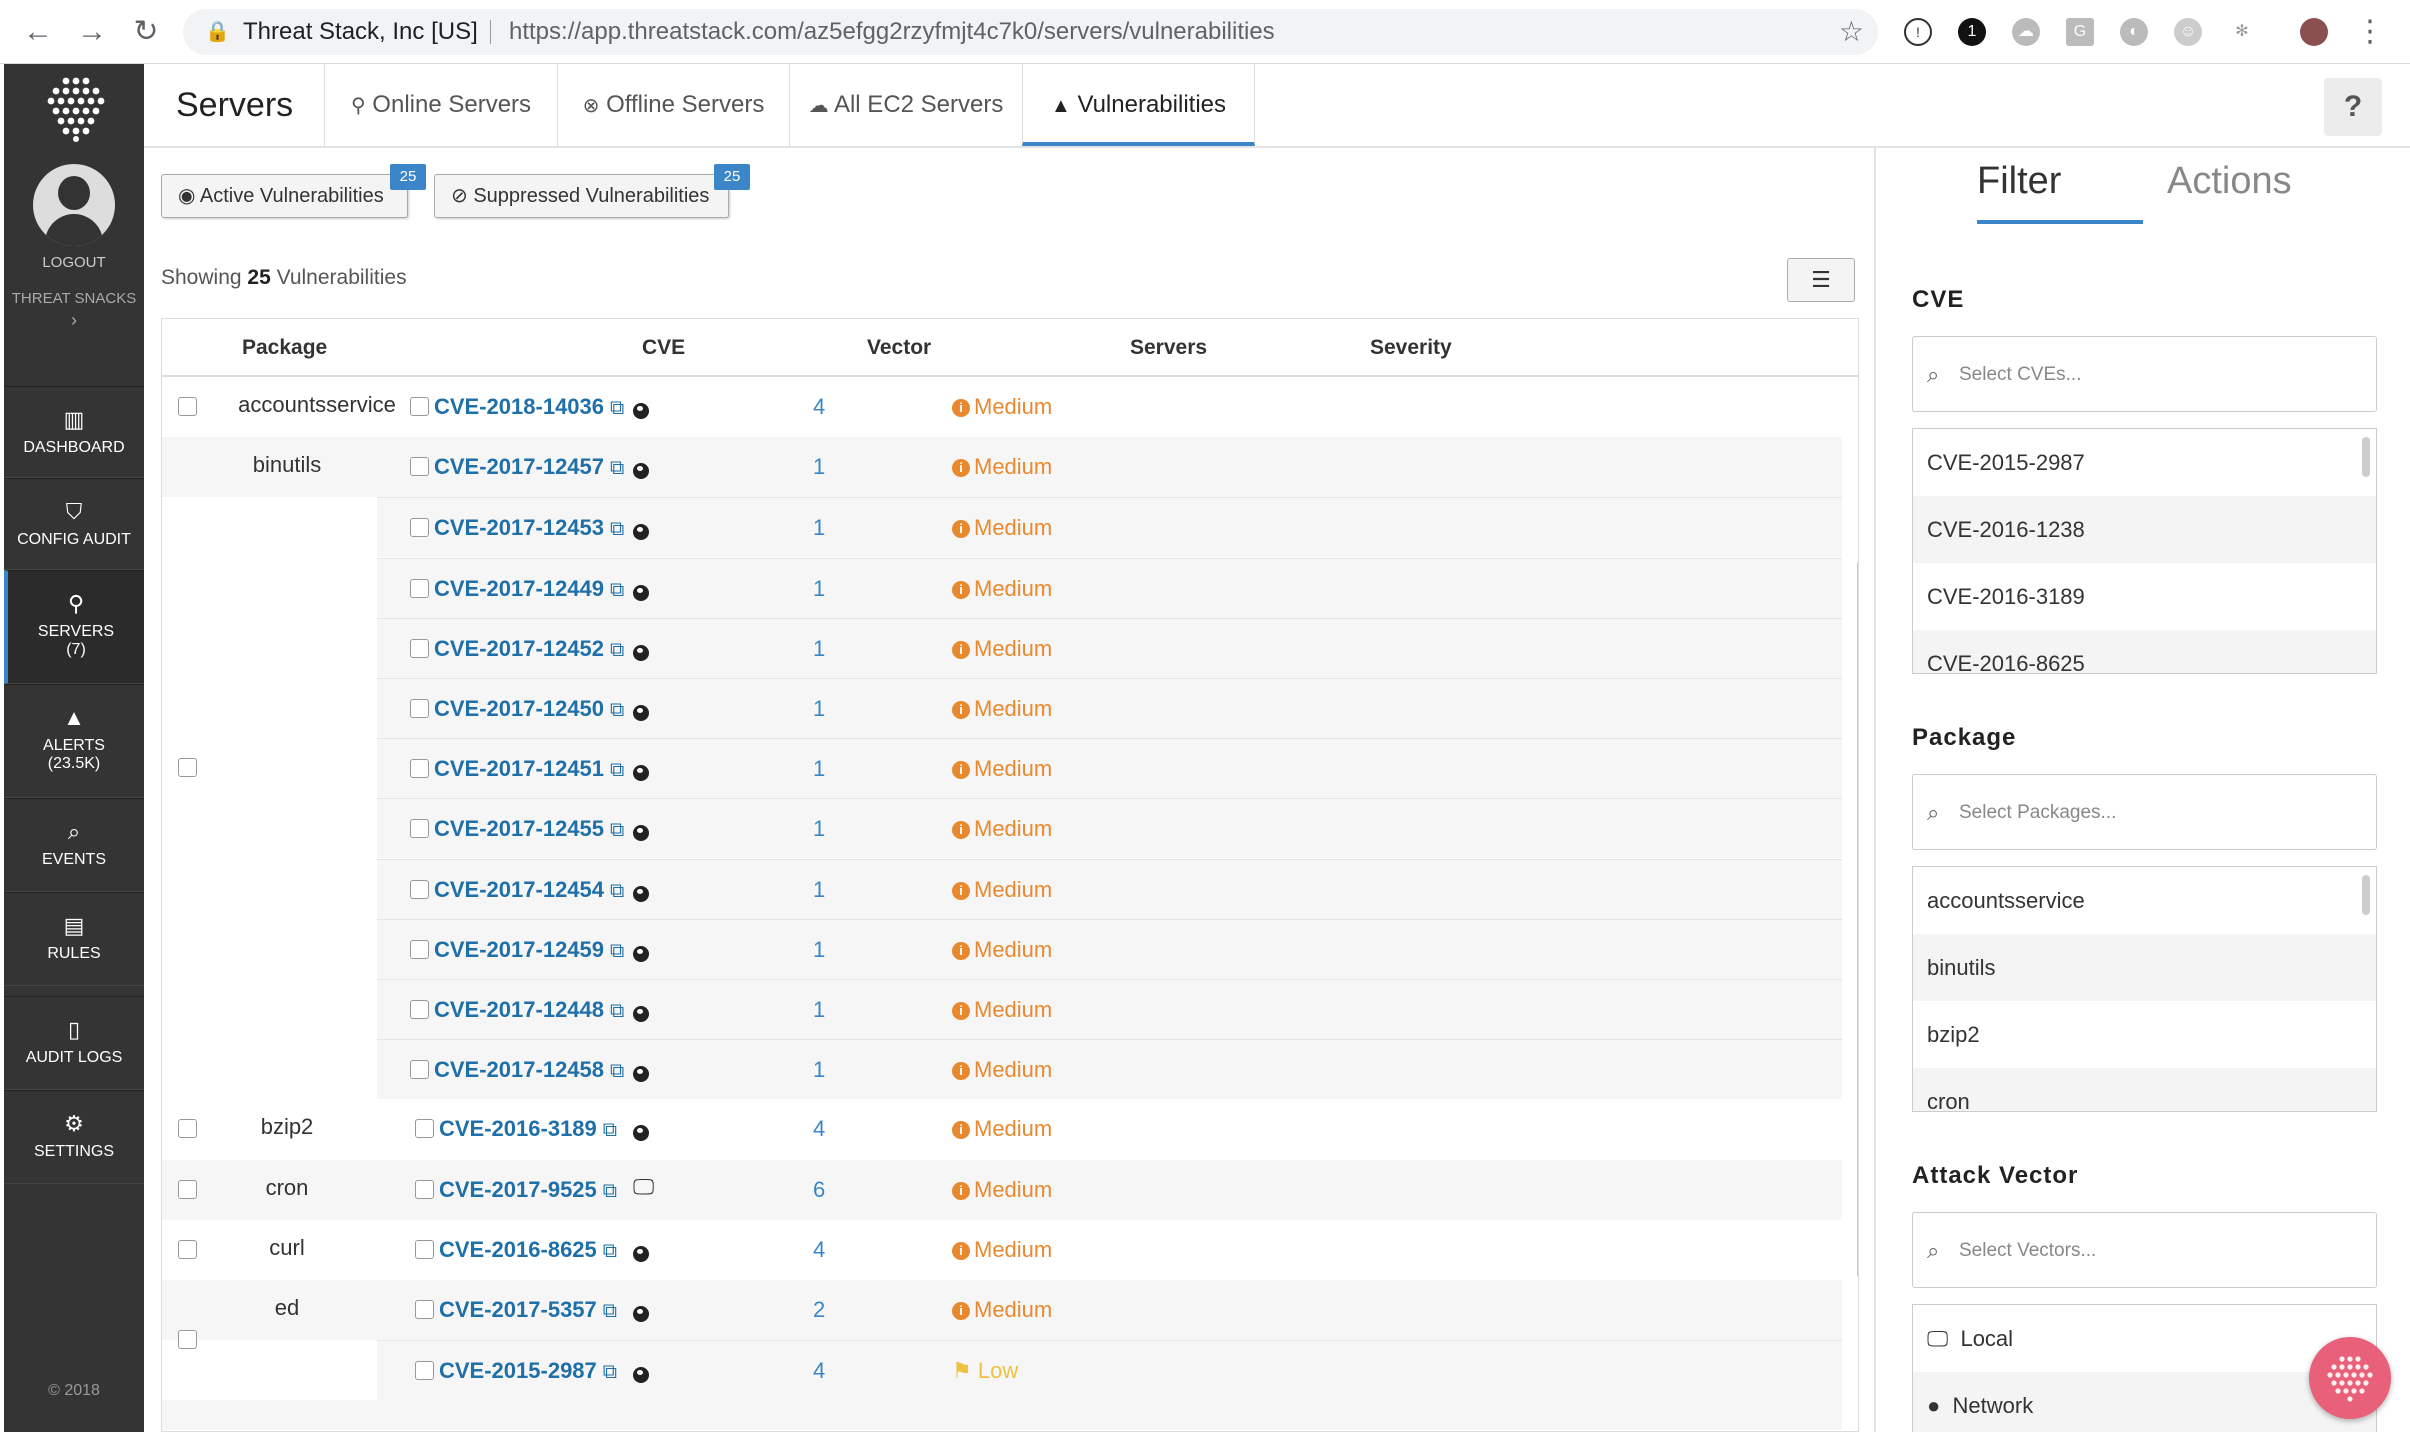 The height and width of the screenshot is (1432, 2410). I want to click on tab-filter: Filter, so click(2019, 181).